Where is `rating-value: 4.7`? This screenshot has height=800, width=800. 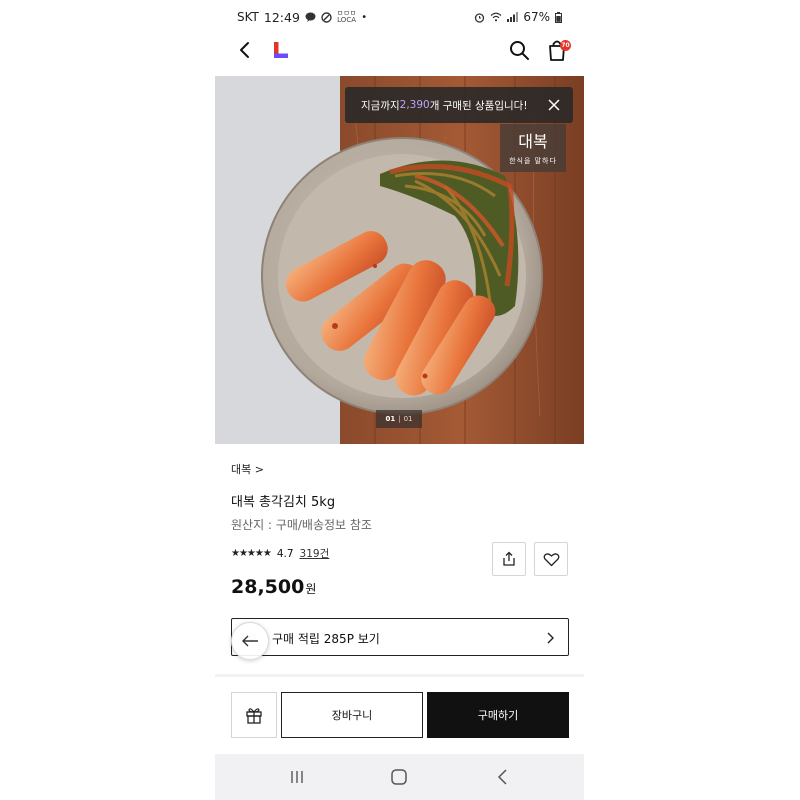
rating-value: 4.7 is located at coordinates (285, 553).